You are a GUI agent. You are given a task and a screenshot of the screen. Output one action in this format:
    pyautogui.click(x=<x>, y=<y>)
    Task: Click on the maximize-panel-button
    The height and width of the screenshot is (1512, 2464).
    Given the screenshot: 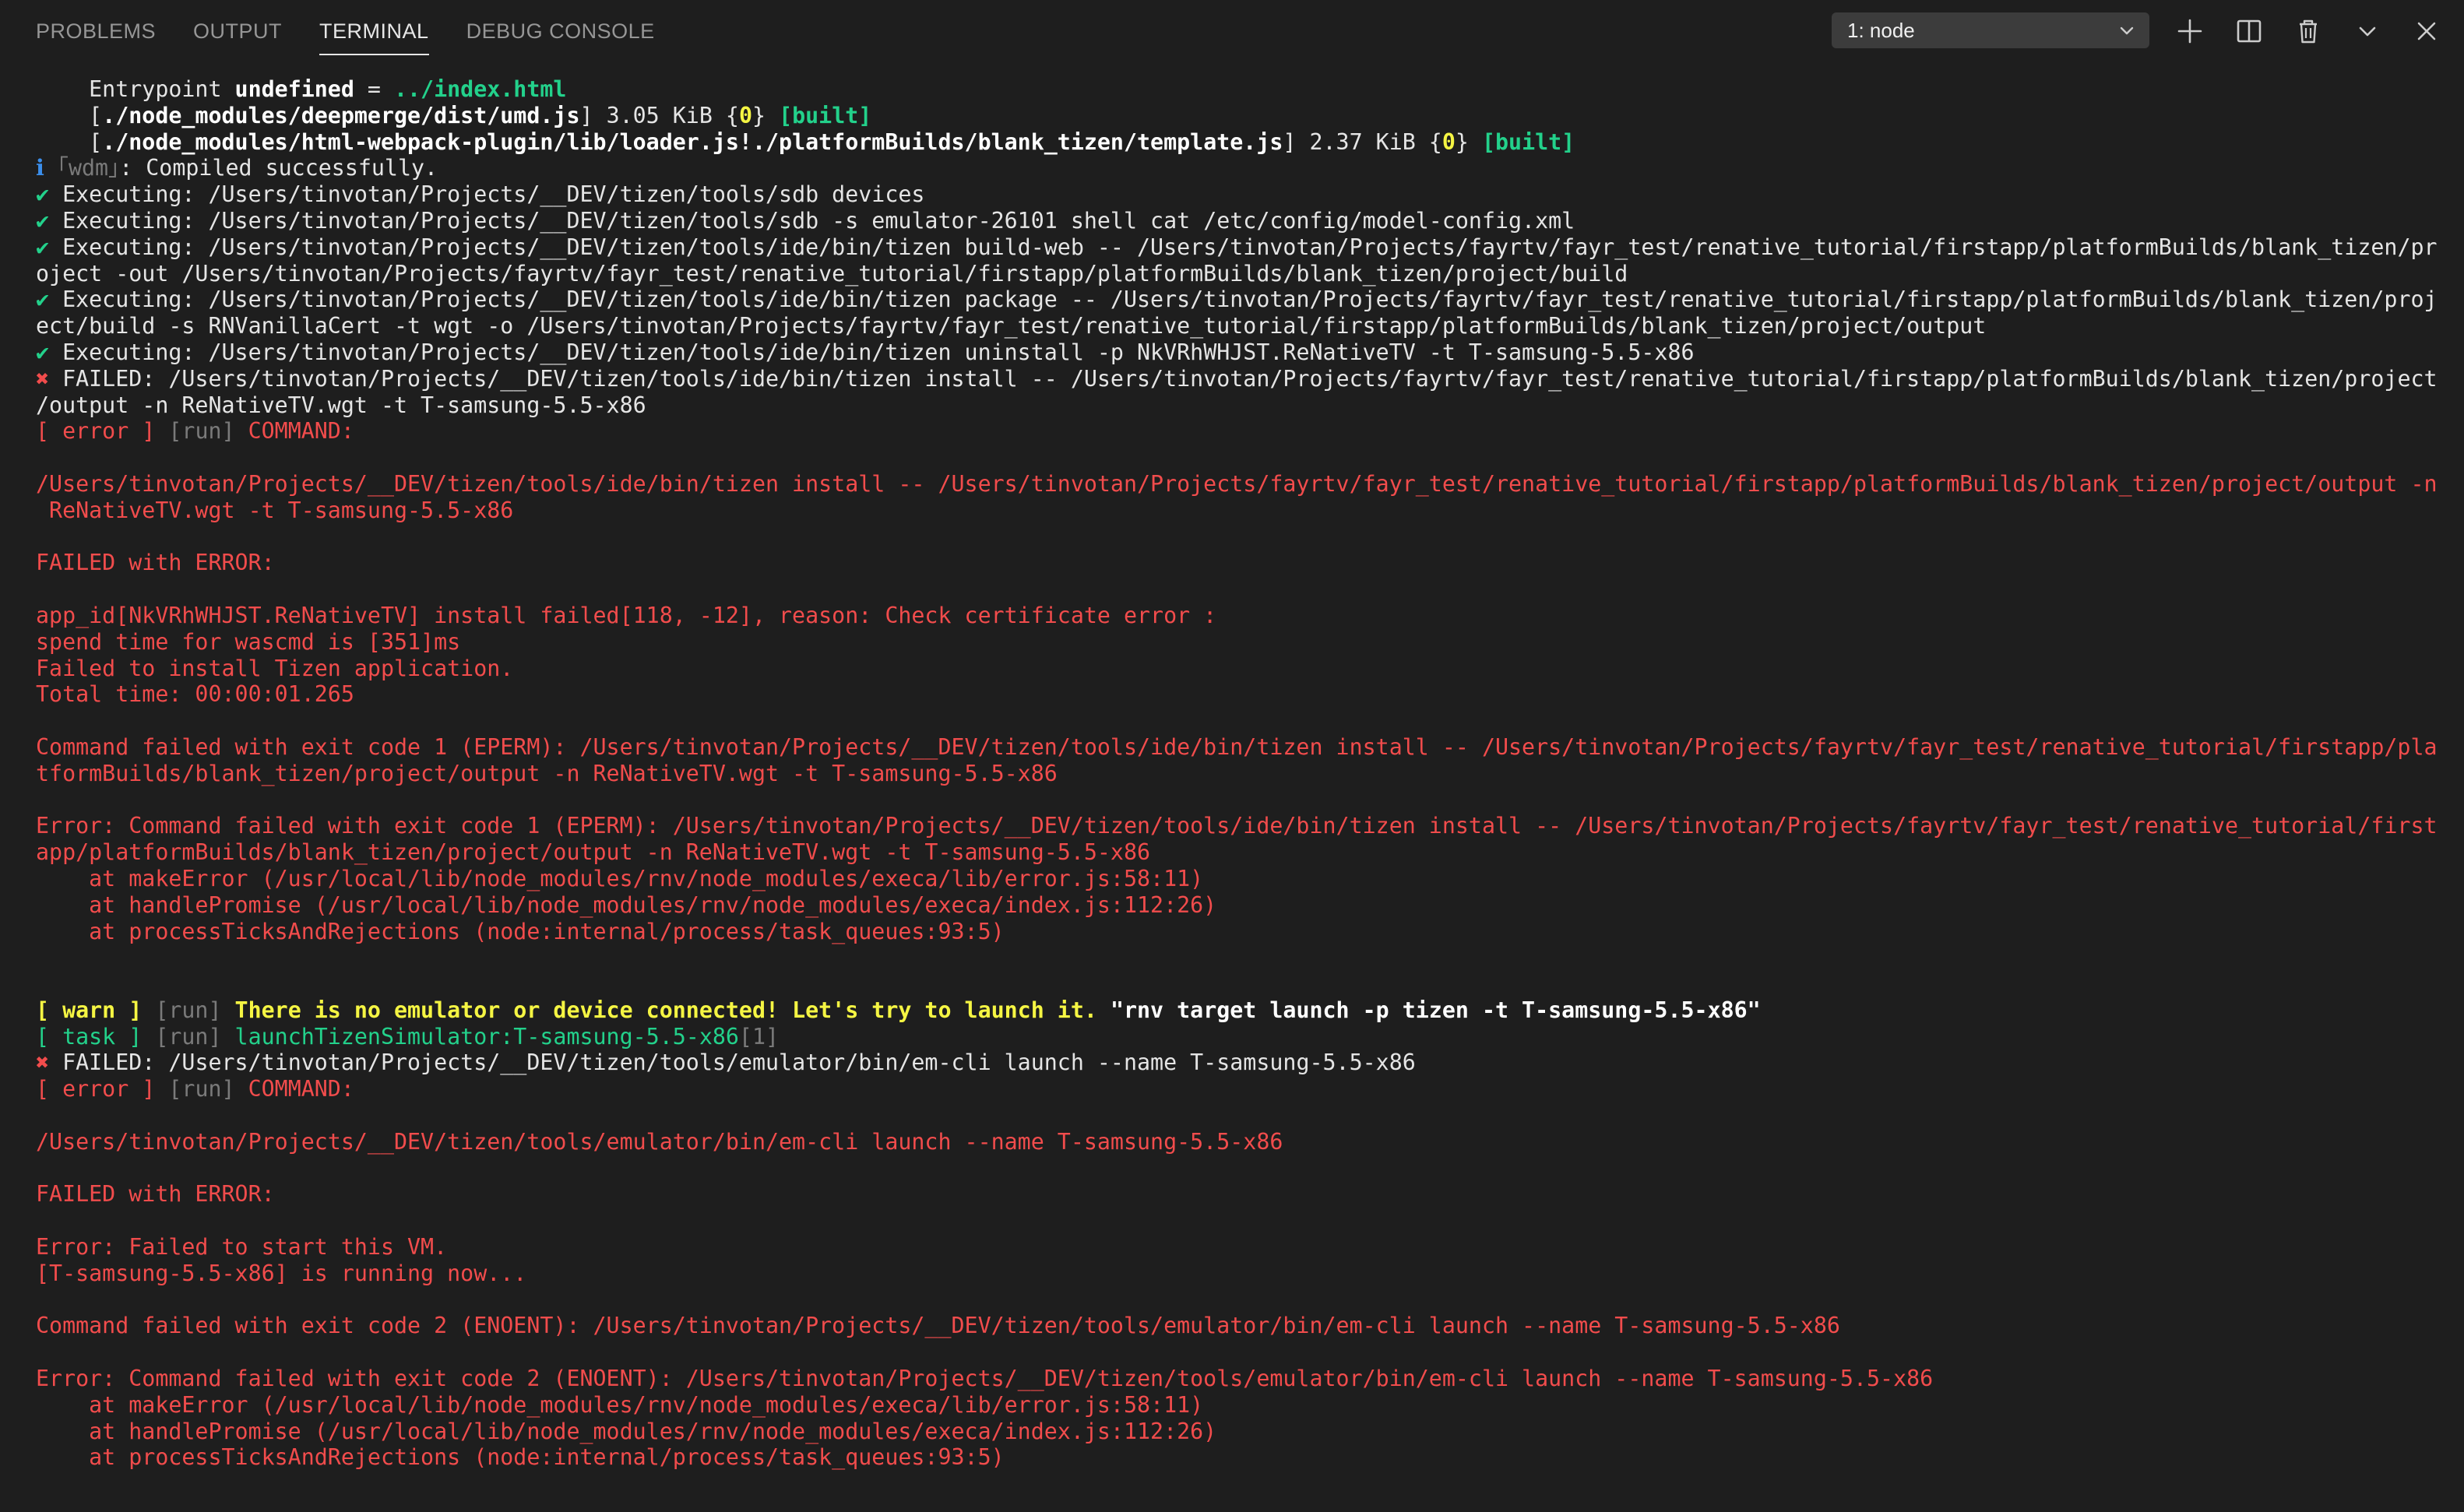 What is the action you would take?
    pyautogui.click(x=2367, y=31)
    